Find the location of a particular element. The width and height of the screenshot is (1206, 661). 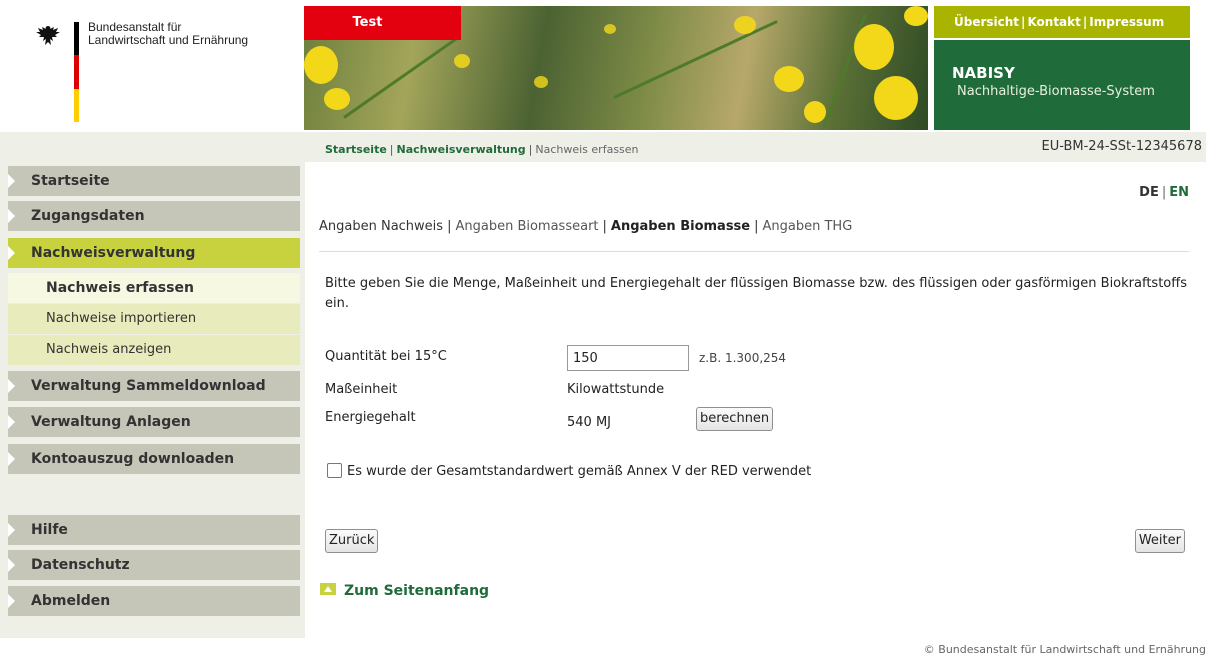

step-angaben-biomasseart: Angaben Biomasseart is located at coordinates (526, 226).